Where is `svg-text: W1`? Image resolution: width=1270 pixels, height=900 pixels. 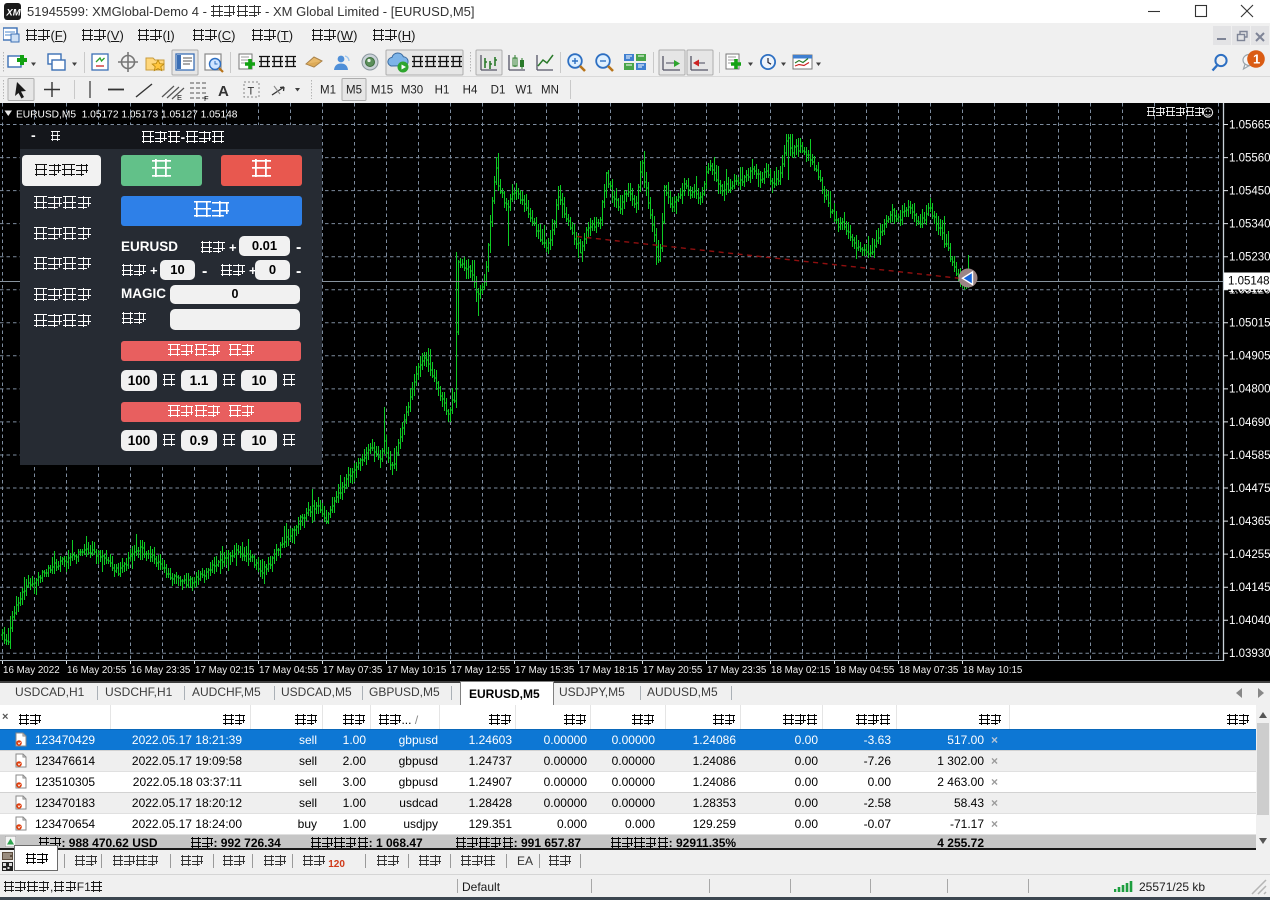
svg-text: W1 is located at coordinates (523, 91).